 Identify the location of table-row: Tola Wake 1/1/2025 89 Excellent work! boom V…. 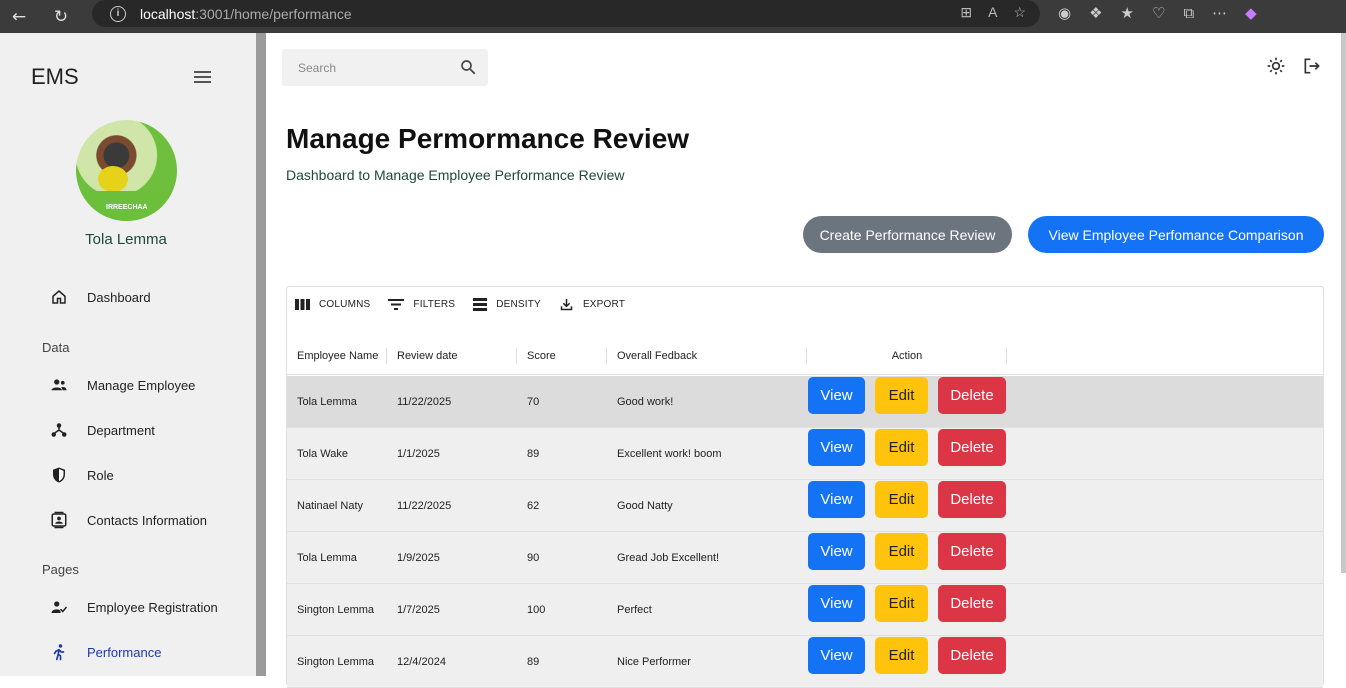
(805, 454).